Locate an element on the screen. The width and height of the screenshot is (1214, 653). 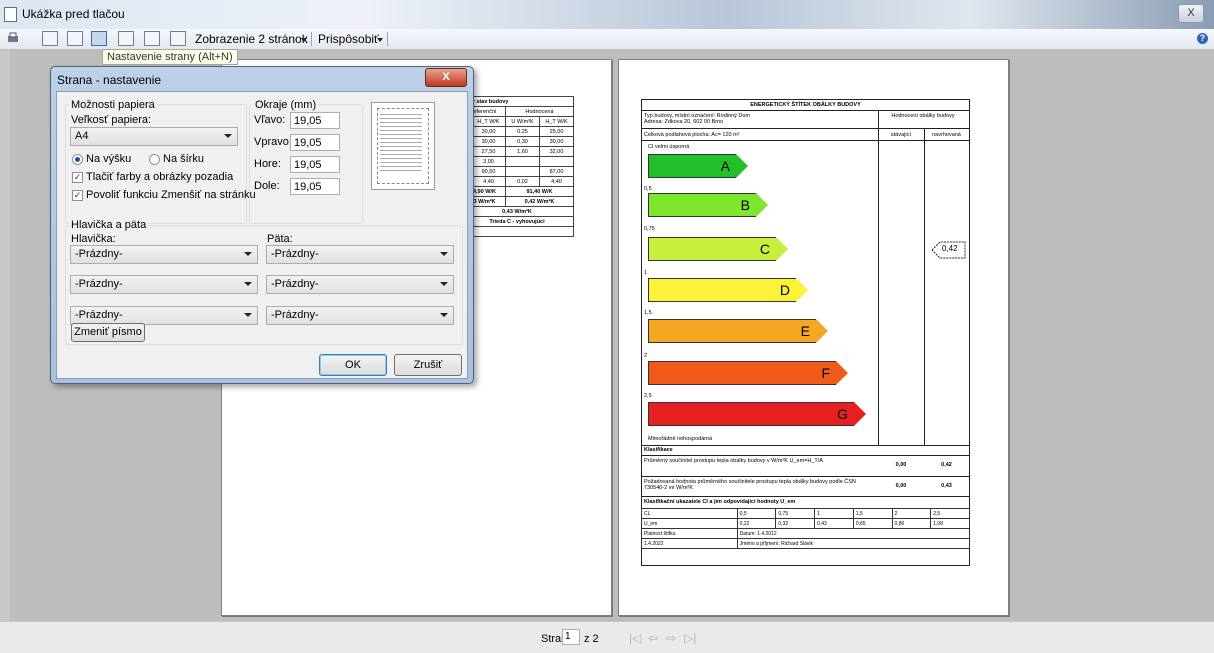
energy-class-letter: D is located at coordinates (784, 290).